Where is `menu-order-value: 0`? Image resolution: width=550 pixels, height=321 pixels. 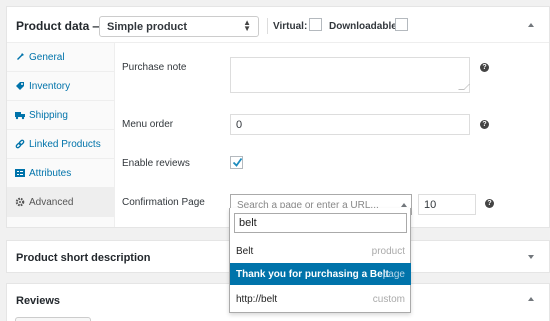 menu-order-value: 0 is located at coordinates (239, 125).